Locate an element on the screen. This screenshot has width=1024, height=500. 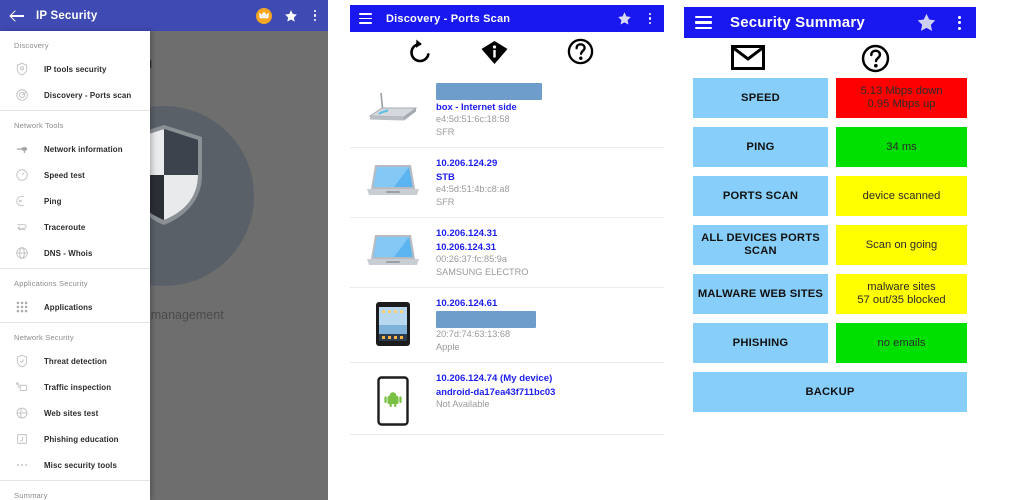
summary-label-ports-scan: PORTS SCAN is located at coordinates (760, 196).